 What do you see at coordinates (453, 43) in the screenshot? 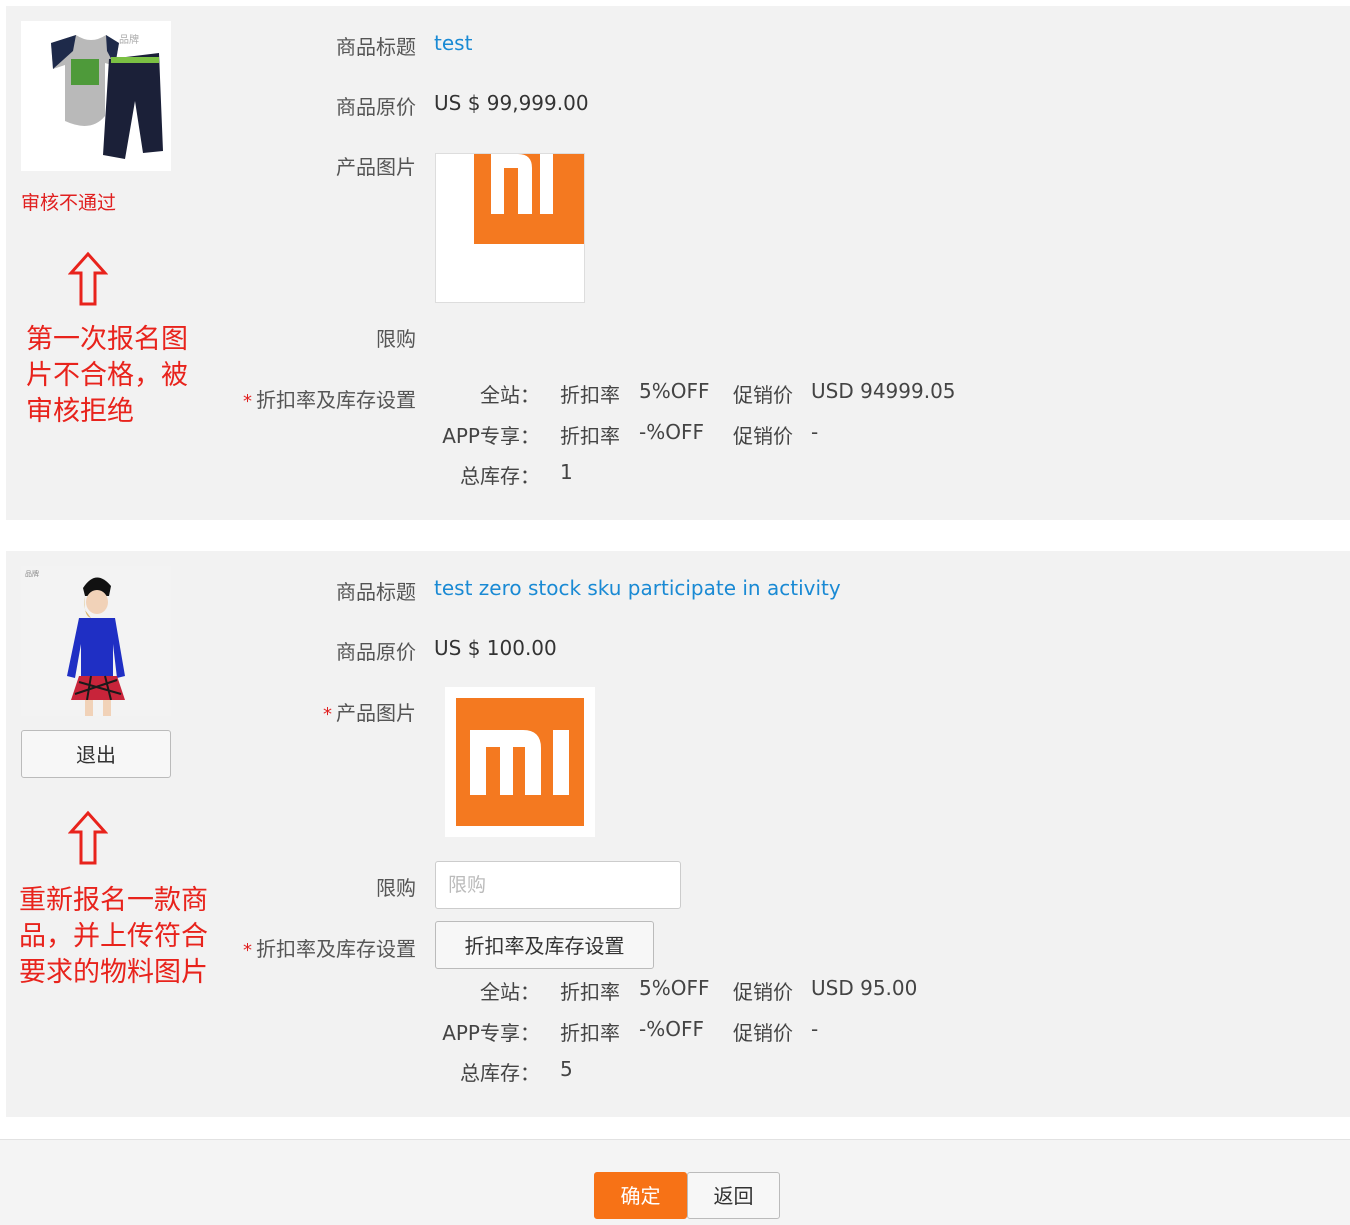
I see `product-title-link: test` at bounding box center [453, 43].